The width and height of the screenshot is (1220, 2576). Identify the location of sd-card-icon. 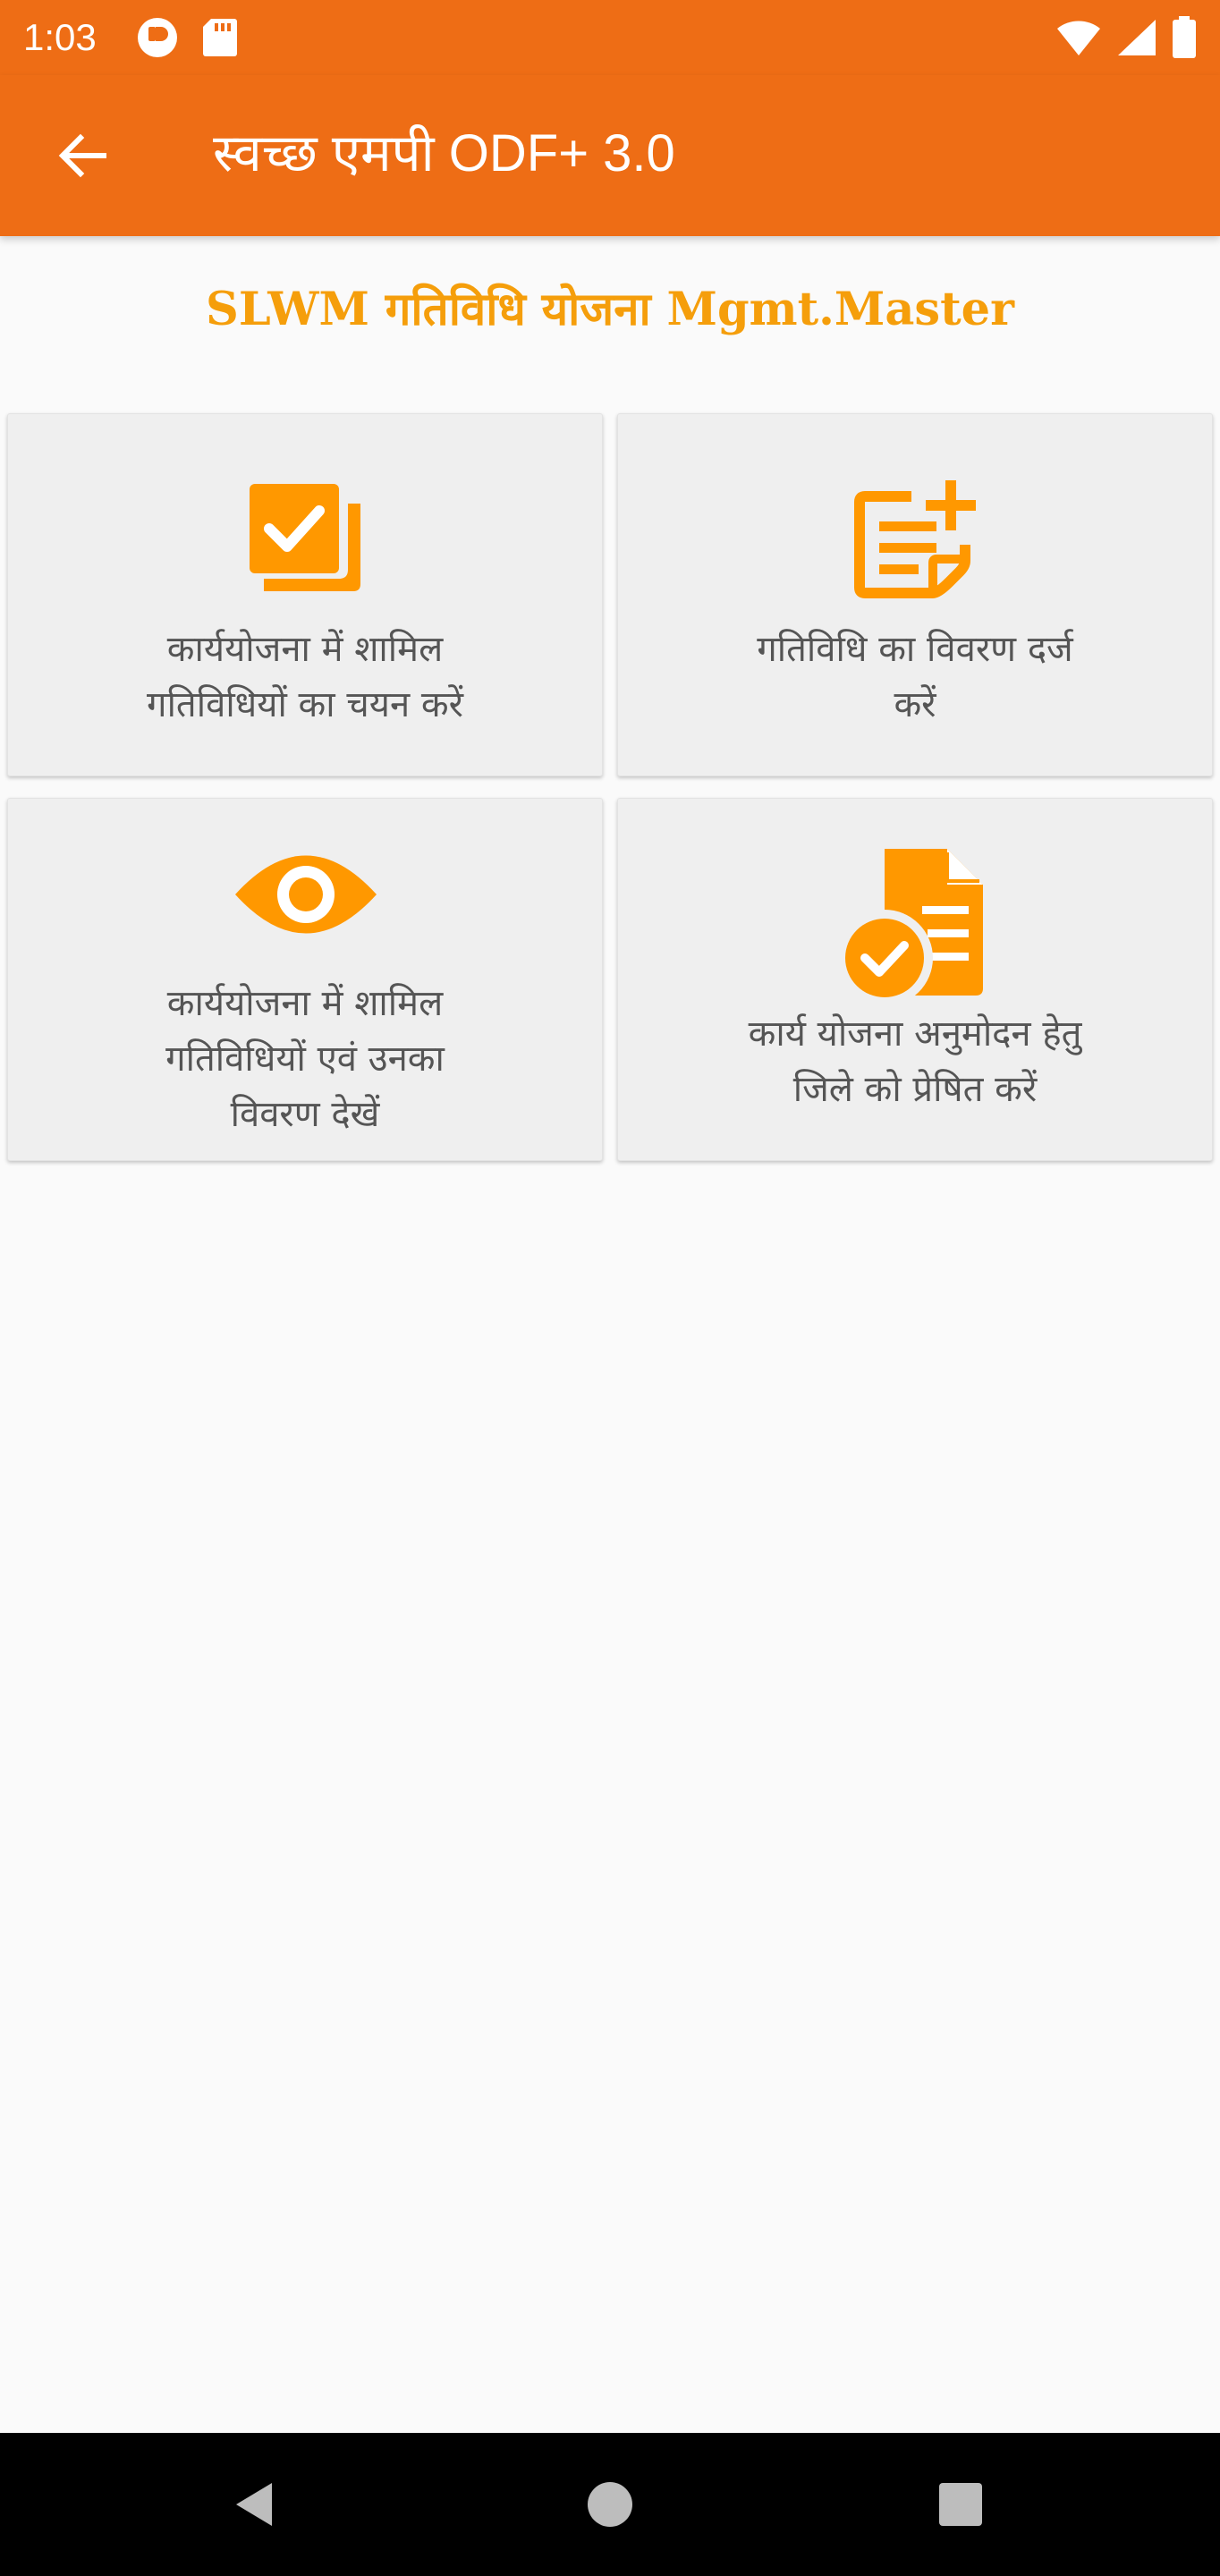
(220, 39).